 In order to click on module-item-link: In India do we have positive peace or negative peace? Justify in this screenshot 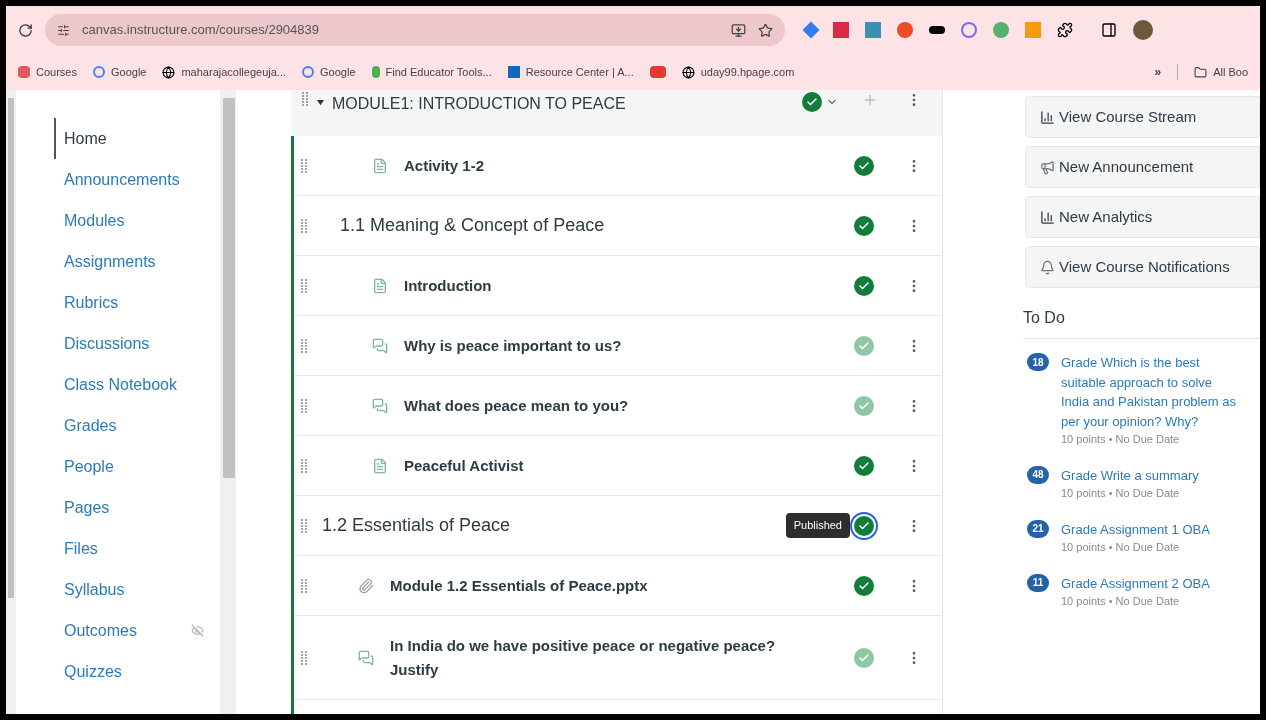, I will do `click(600, 657)`.